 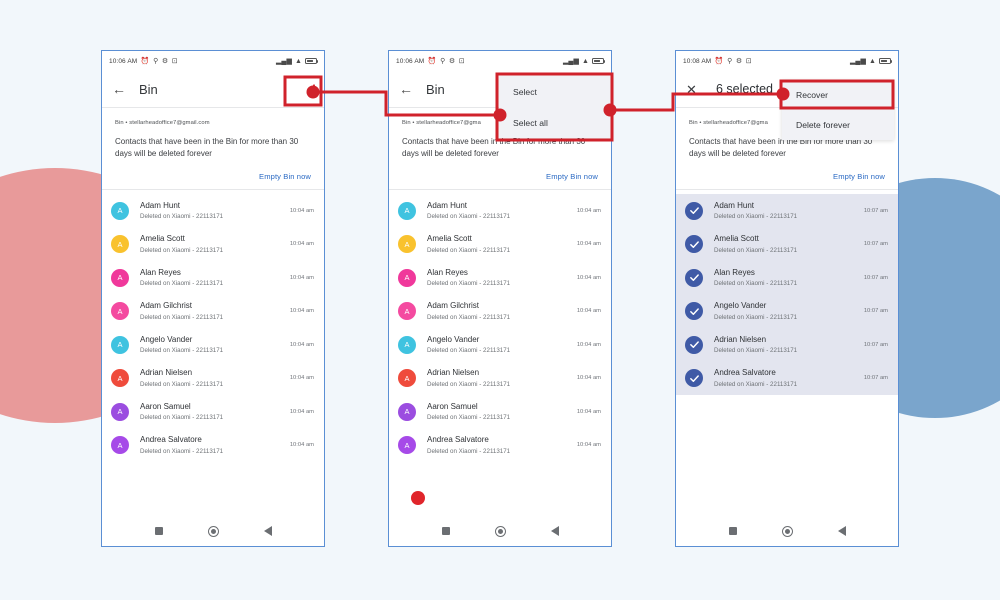 What do you see at coordinates (694, 277) in the screenshot?
I see `check-icon` at bounding box center [694, 277].